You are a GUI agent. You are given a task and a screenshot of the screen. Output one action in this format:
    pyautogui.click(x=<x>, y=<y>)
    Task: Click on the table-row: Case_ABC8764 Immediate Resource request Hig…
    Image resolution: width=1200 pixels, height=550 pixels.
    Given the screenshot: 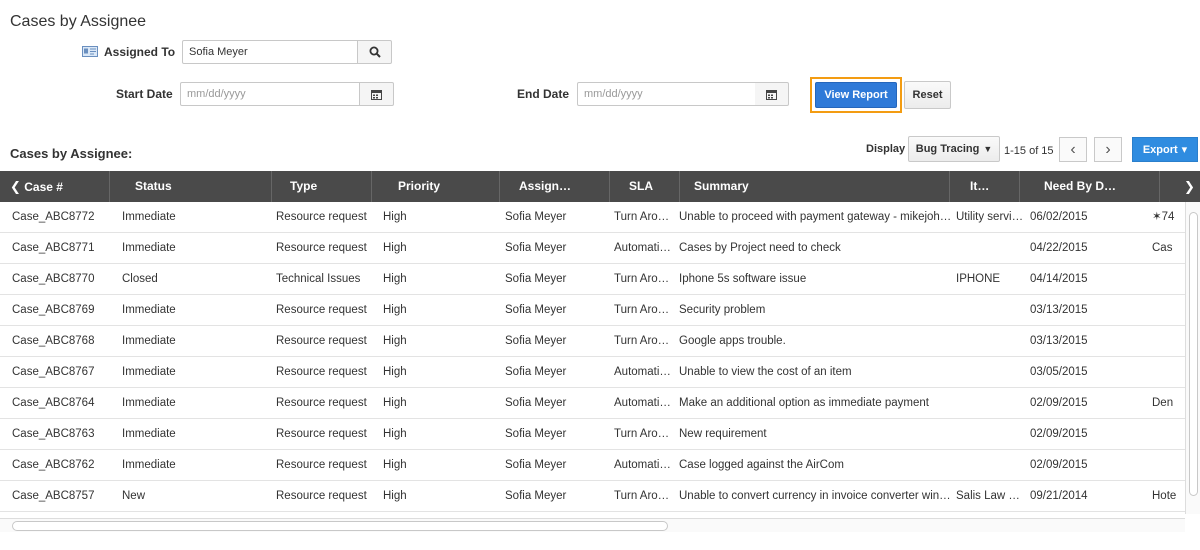 What is the action you would take?
    pyautogui.click(x=592, y=403)
    